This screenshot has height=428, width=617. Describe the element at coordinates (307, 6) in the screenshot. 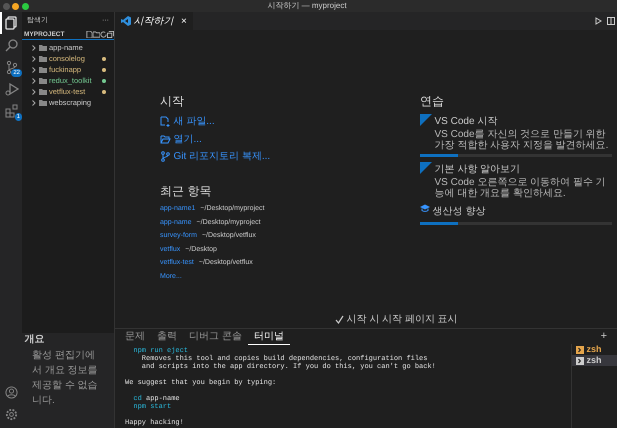

I see `window-title: 시작하기 — myproject` at that location.